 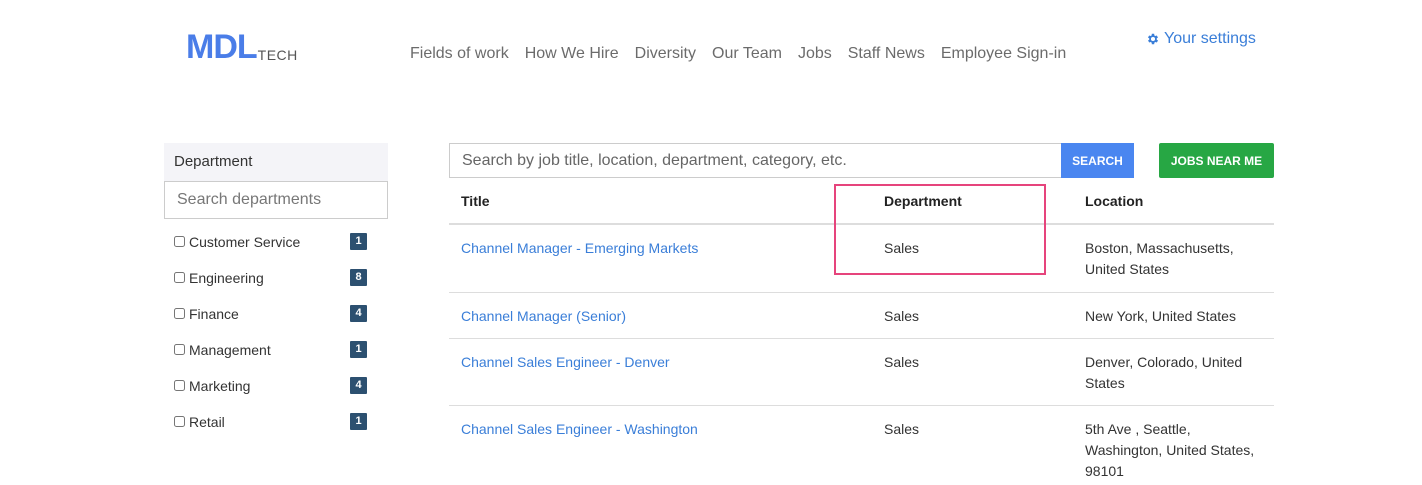 I want to click on department-label: Finance, so click(x=214, y=314).